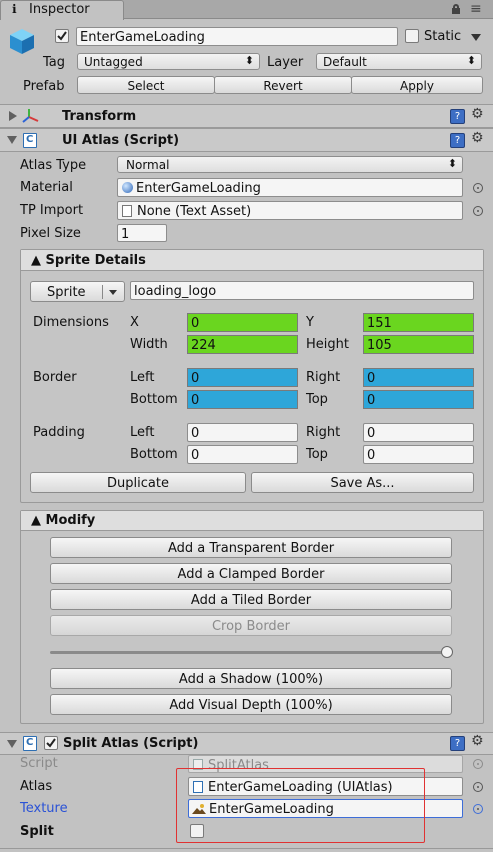 The image size is (493, 852). What do you see at coordinates (371, 400) in the screenshot?
I see `border-top-value: 0` at bounding box center [371, 400].